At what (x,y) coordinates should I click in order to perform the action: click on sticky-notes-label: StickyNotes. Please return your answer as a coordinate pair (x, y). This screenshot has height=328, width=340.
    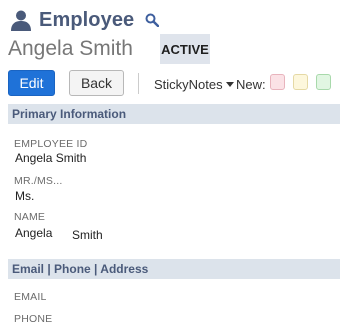
    Looking at the image, I should click on (188, 84).